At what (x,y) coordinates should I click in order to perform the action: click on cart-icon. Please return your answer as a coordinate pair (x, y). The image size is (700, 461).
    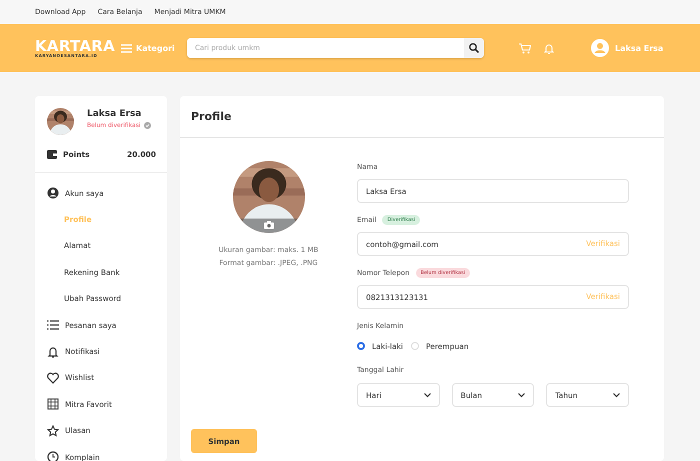
    Looking at the image, I should click on (525, 48).